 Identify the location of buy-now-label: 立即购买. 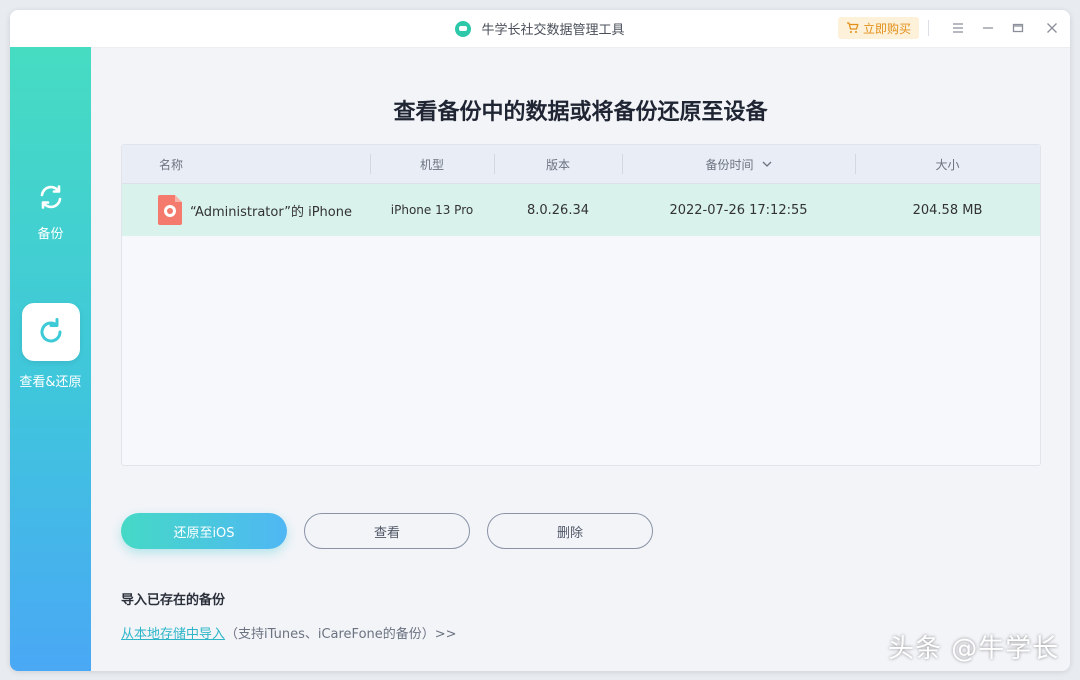
(887, 28).